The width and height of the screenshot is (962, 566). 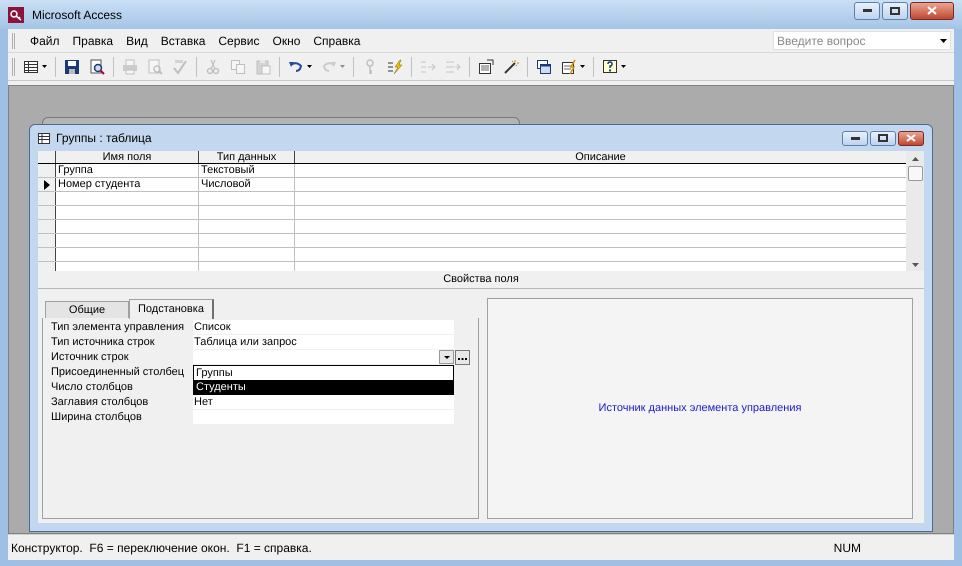 What do you see at coordinates (511, 66) in the screenshot?
I see `wand-icon` at bounding box center [511, 66].